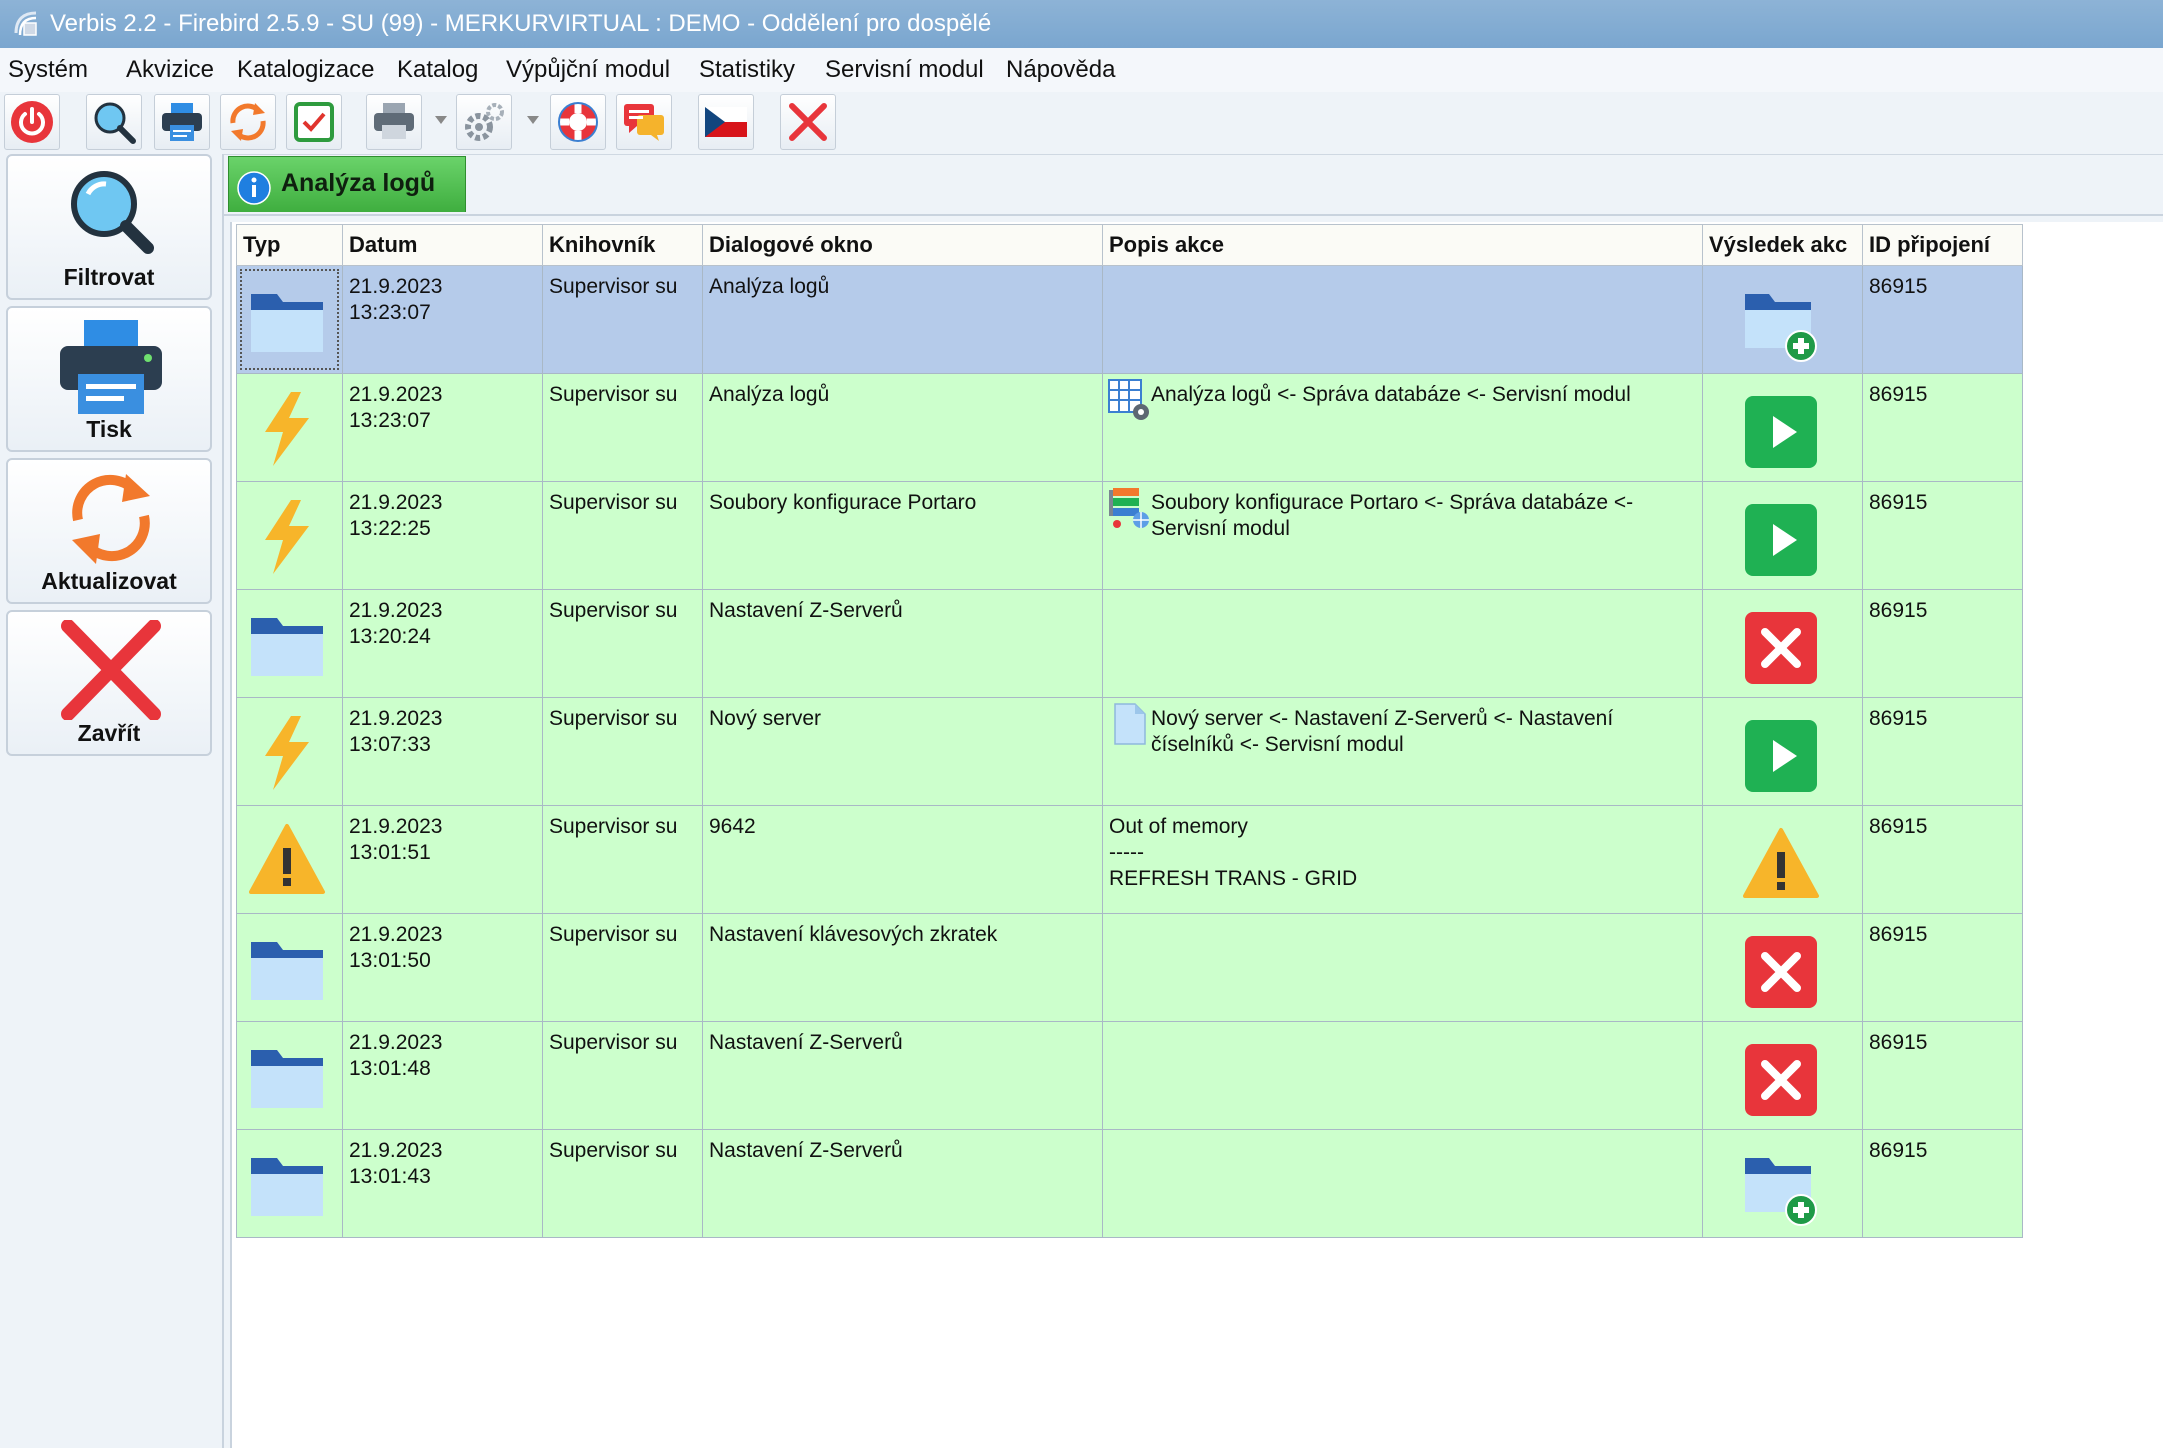  I want to click on column-header-knihovnik: Knihovník, so click(622, 245).